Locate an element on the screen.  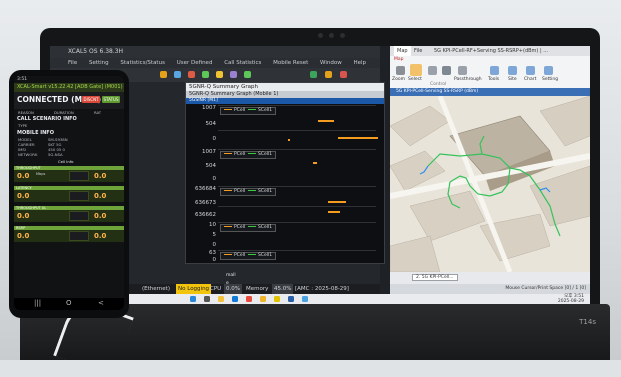
y-tick: 636684 is located at coordinates (205, 189).